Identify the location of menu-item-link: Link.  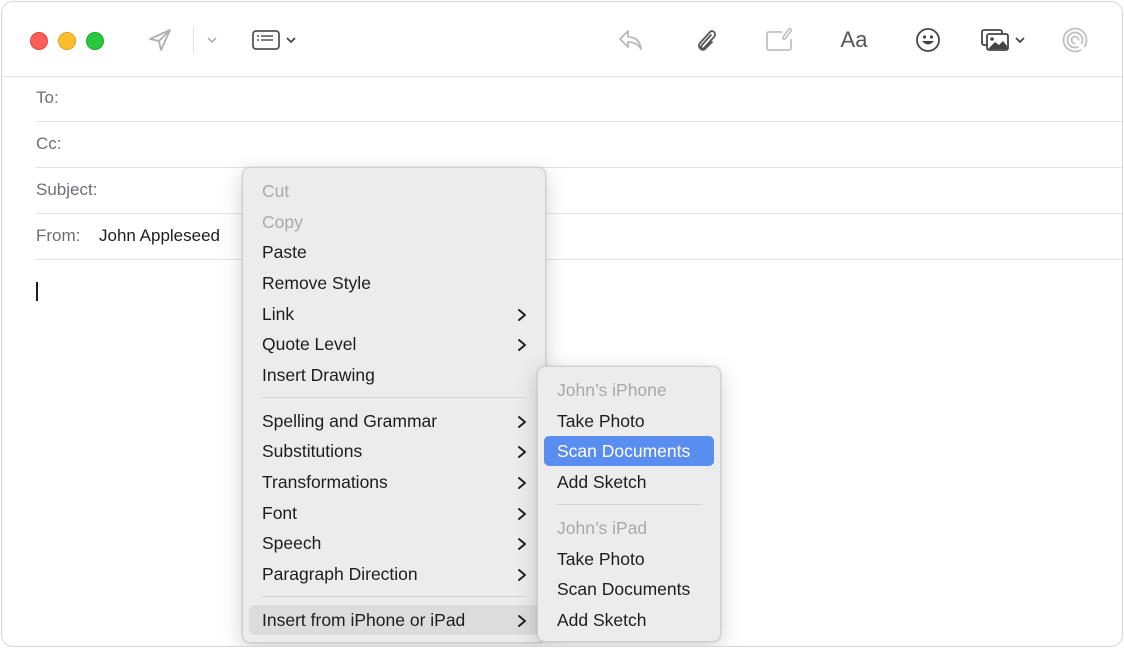
(394, 314).